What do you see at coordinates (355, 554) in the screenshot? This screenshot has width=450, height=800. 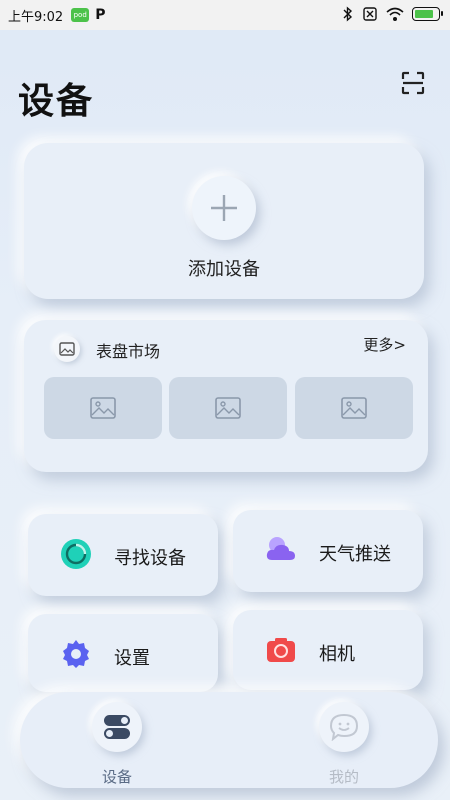 I see `weather-push-label: 天气推送` at bounding box center [355, 554].